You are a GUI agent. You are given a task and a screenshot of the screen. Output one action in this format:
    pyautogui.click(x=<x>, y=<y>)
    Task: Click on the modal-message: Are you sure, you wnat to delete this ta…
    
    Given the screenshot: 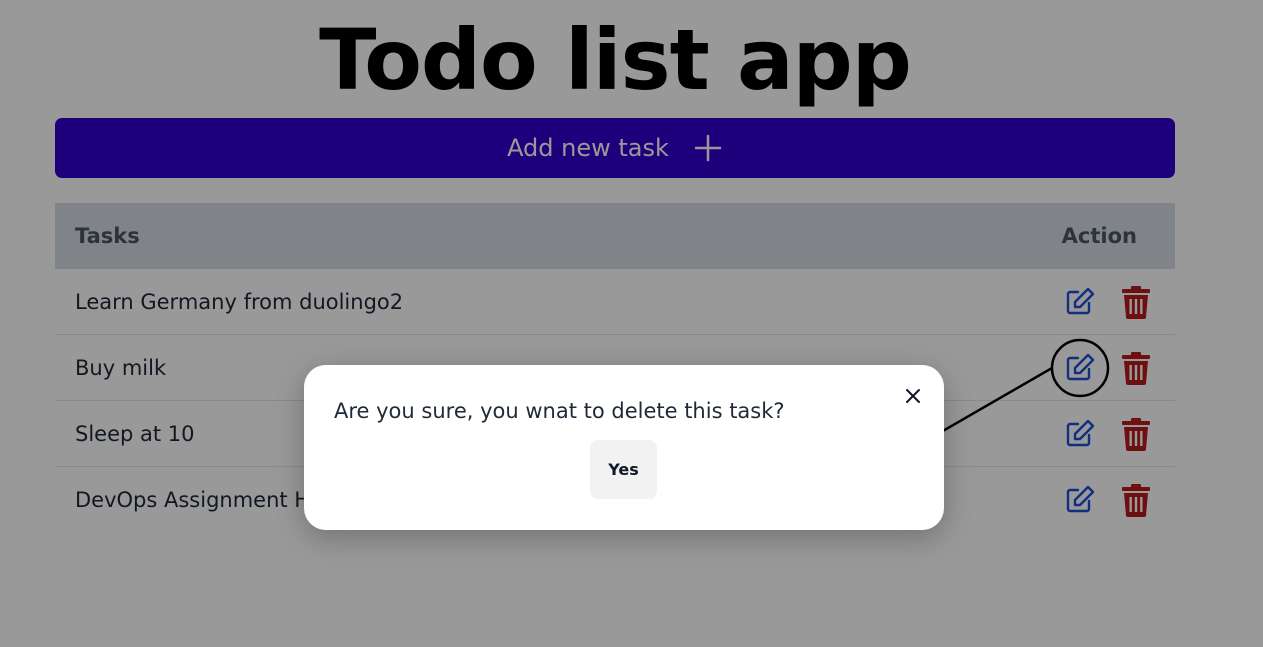 What is the action you would take?
    pyautogui.click(x=559, y=411)
    